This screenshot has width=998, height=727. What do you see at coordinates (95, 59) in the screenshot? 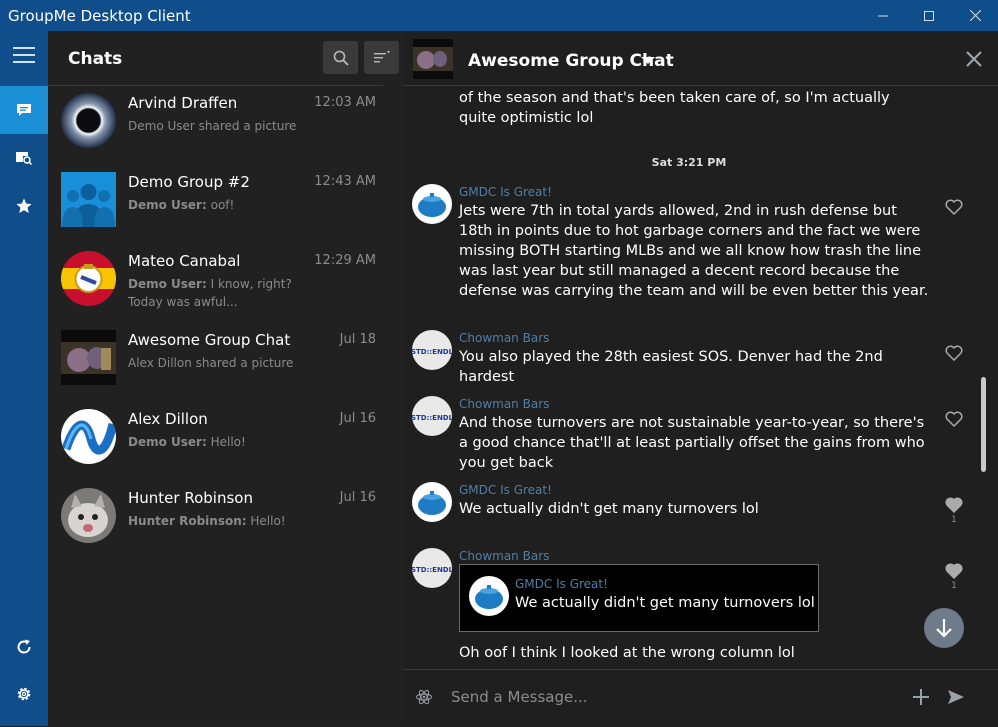
I see `chats-title: Chats` at bounding box center [95, 59].